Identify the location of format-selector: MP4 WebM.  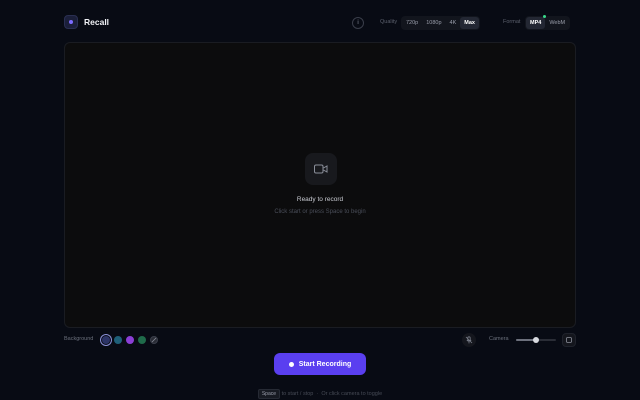
(548, 22).